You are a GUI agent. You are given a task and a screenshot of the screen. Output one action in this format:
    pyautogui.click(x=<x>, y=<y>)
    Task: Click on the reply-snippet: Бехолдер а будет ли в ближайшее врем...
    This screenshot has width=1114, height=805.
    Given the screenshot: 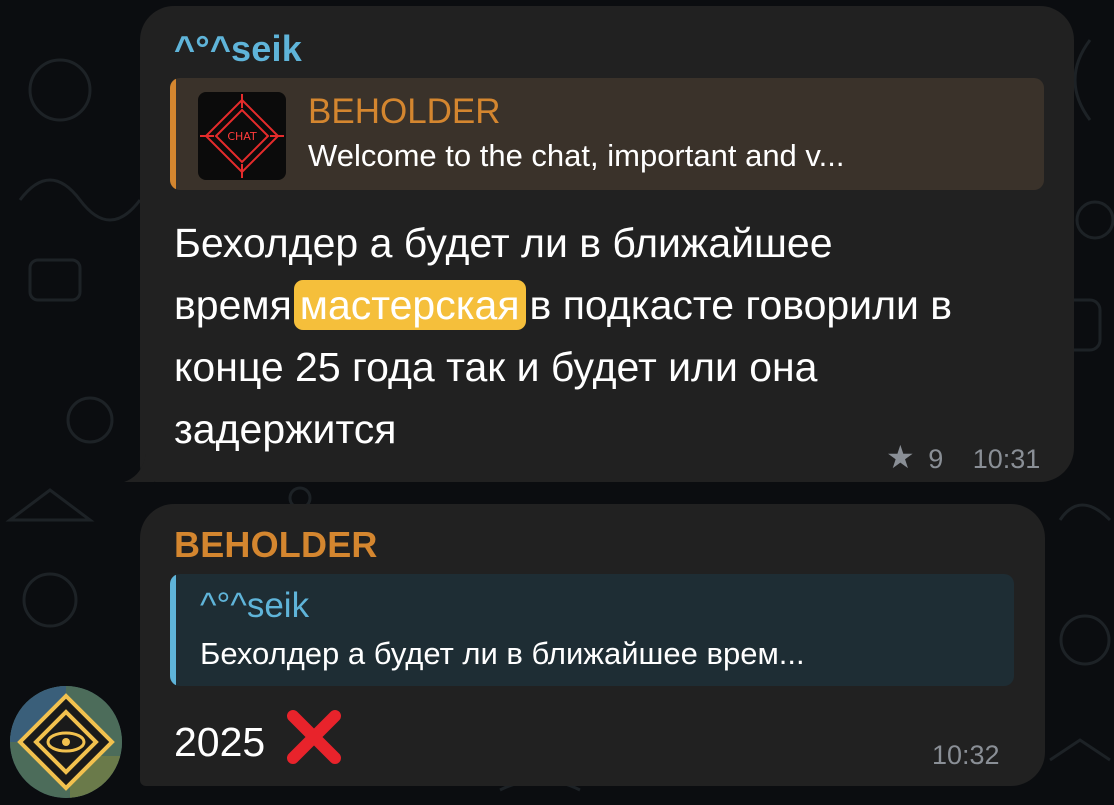 What is the action you would take?
    pyautogui.click(x=502, y=653)
    